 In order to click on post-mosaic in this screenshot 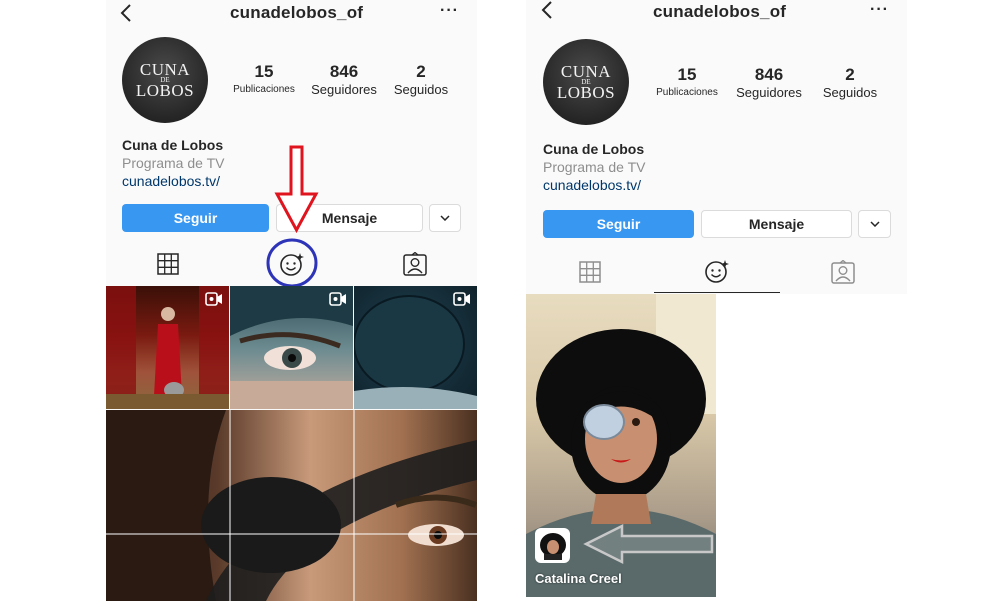, I will do `click(291, 505)`.